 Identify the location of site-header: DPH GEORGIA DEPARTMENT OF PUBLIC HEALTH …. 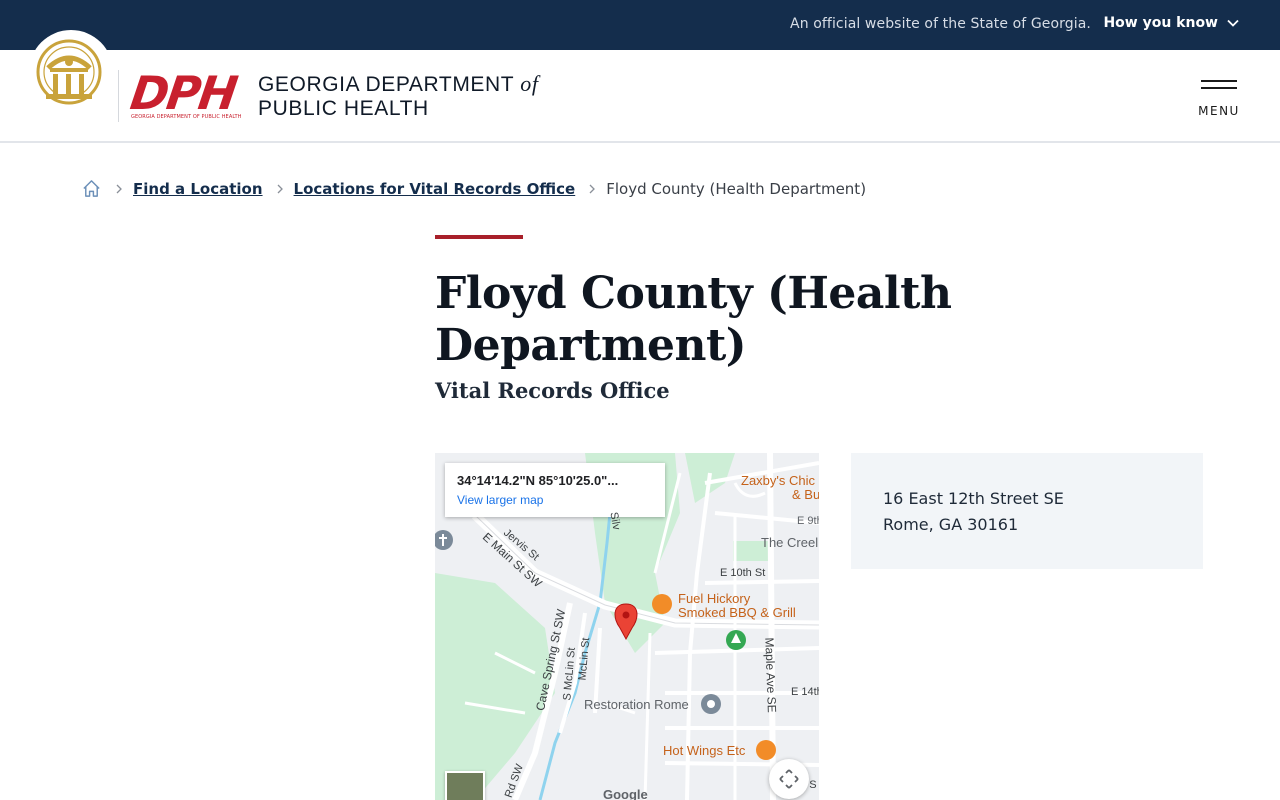
(640, 86).